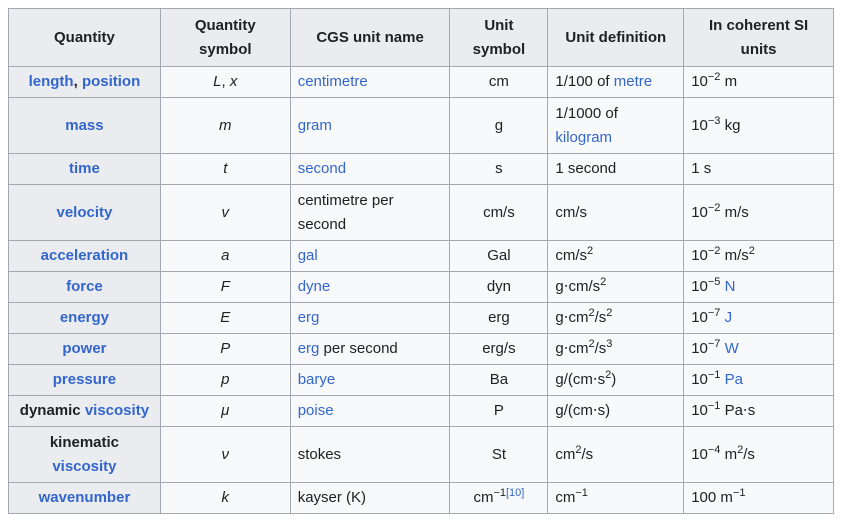 The image size is (842, 520). Describe the element at coordinates (714, 207) in the screenshot. I see `si-exponent: −2` at that location.